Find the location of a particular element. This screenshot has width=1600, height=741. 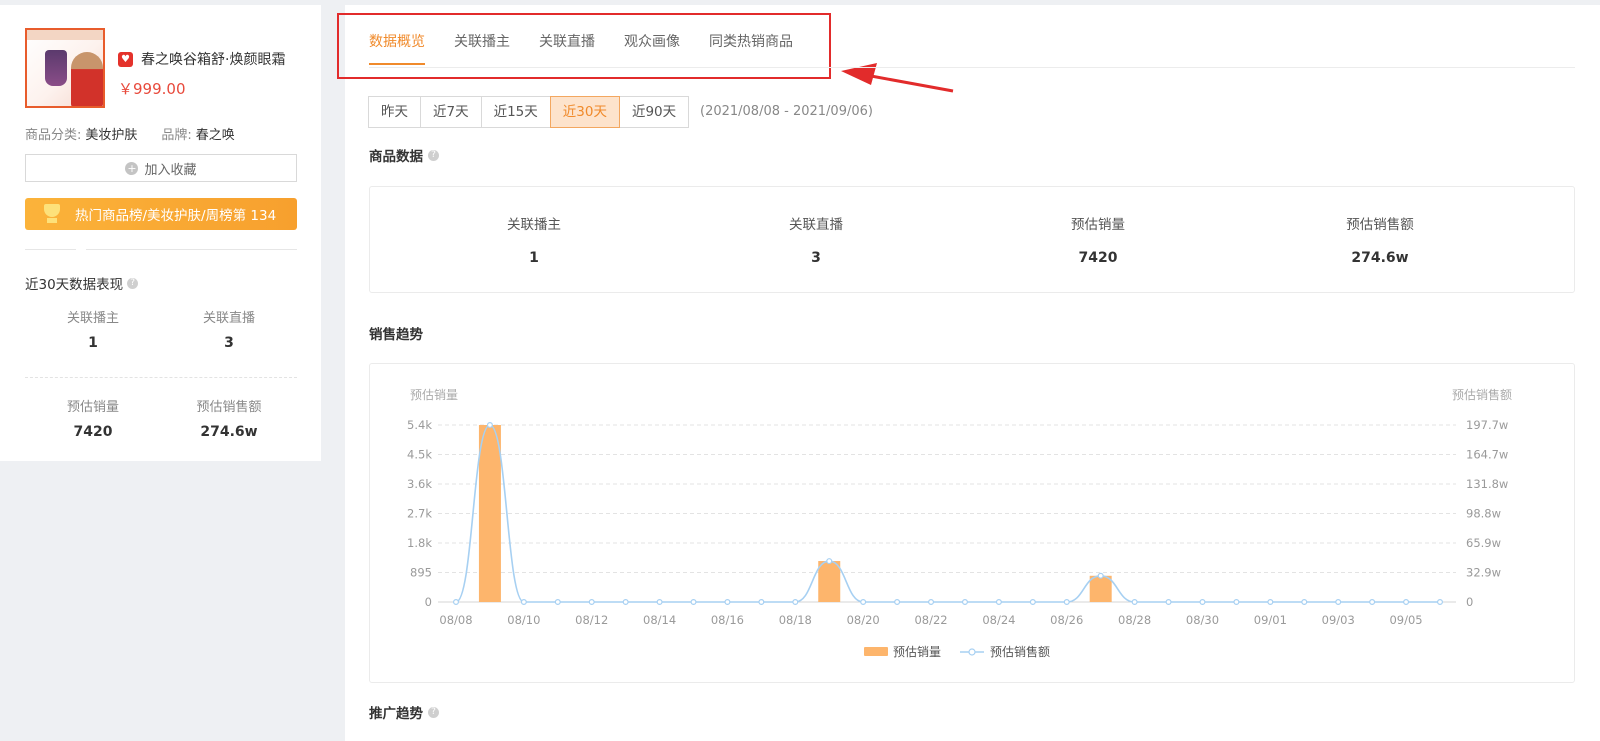

x-tick-label: 08/22 is located at coordinates (930, 620).